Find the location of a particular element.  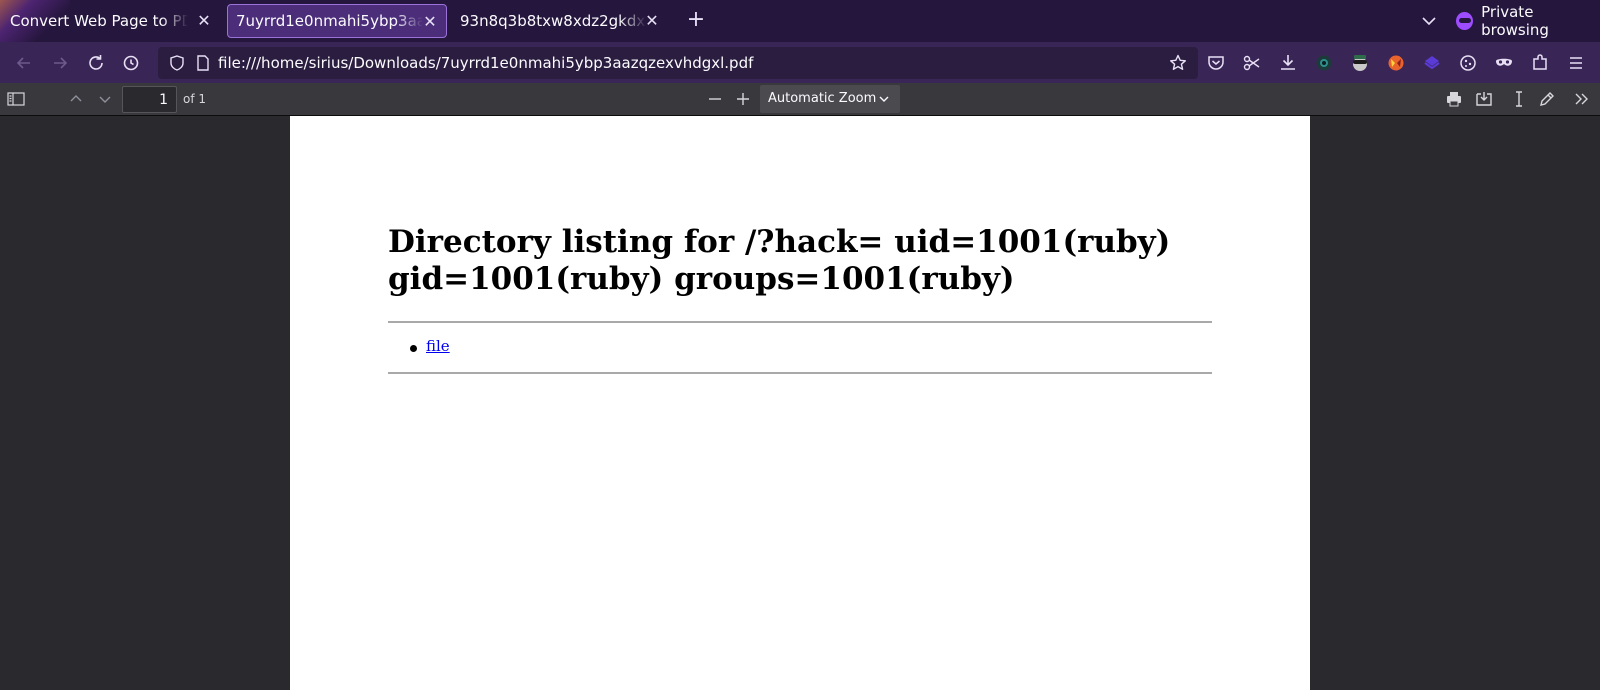

history-clock-icon is located at coordinates (131, 63).